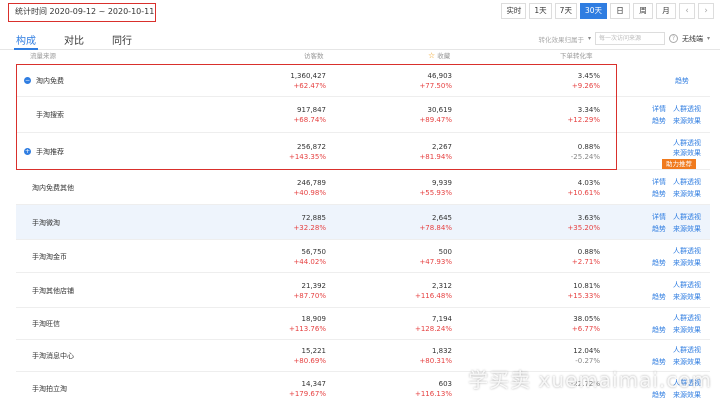 This screenshot has height=403, width=720. Describe the element at coordinates (27, 80) in the screenshot. I see `collapse-icon: −` at that location.